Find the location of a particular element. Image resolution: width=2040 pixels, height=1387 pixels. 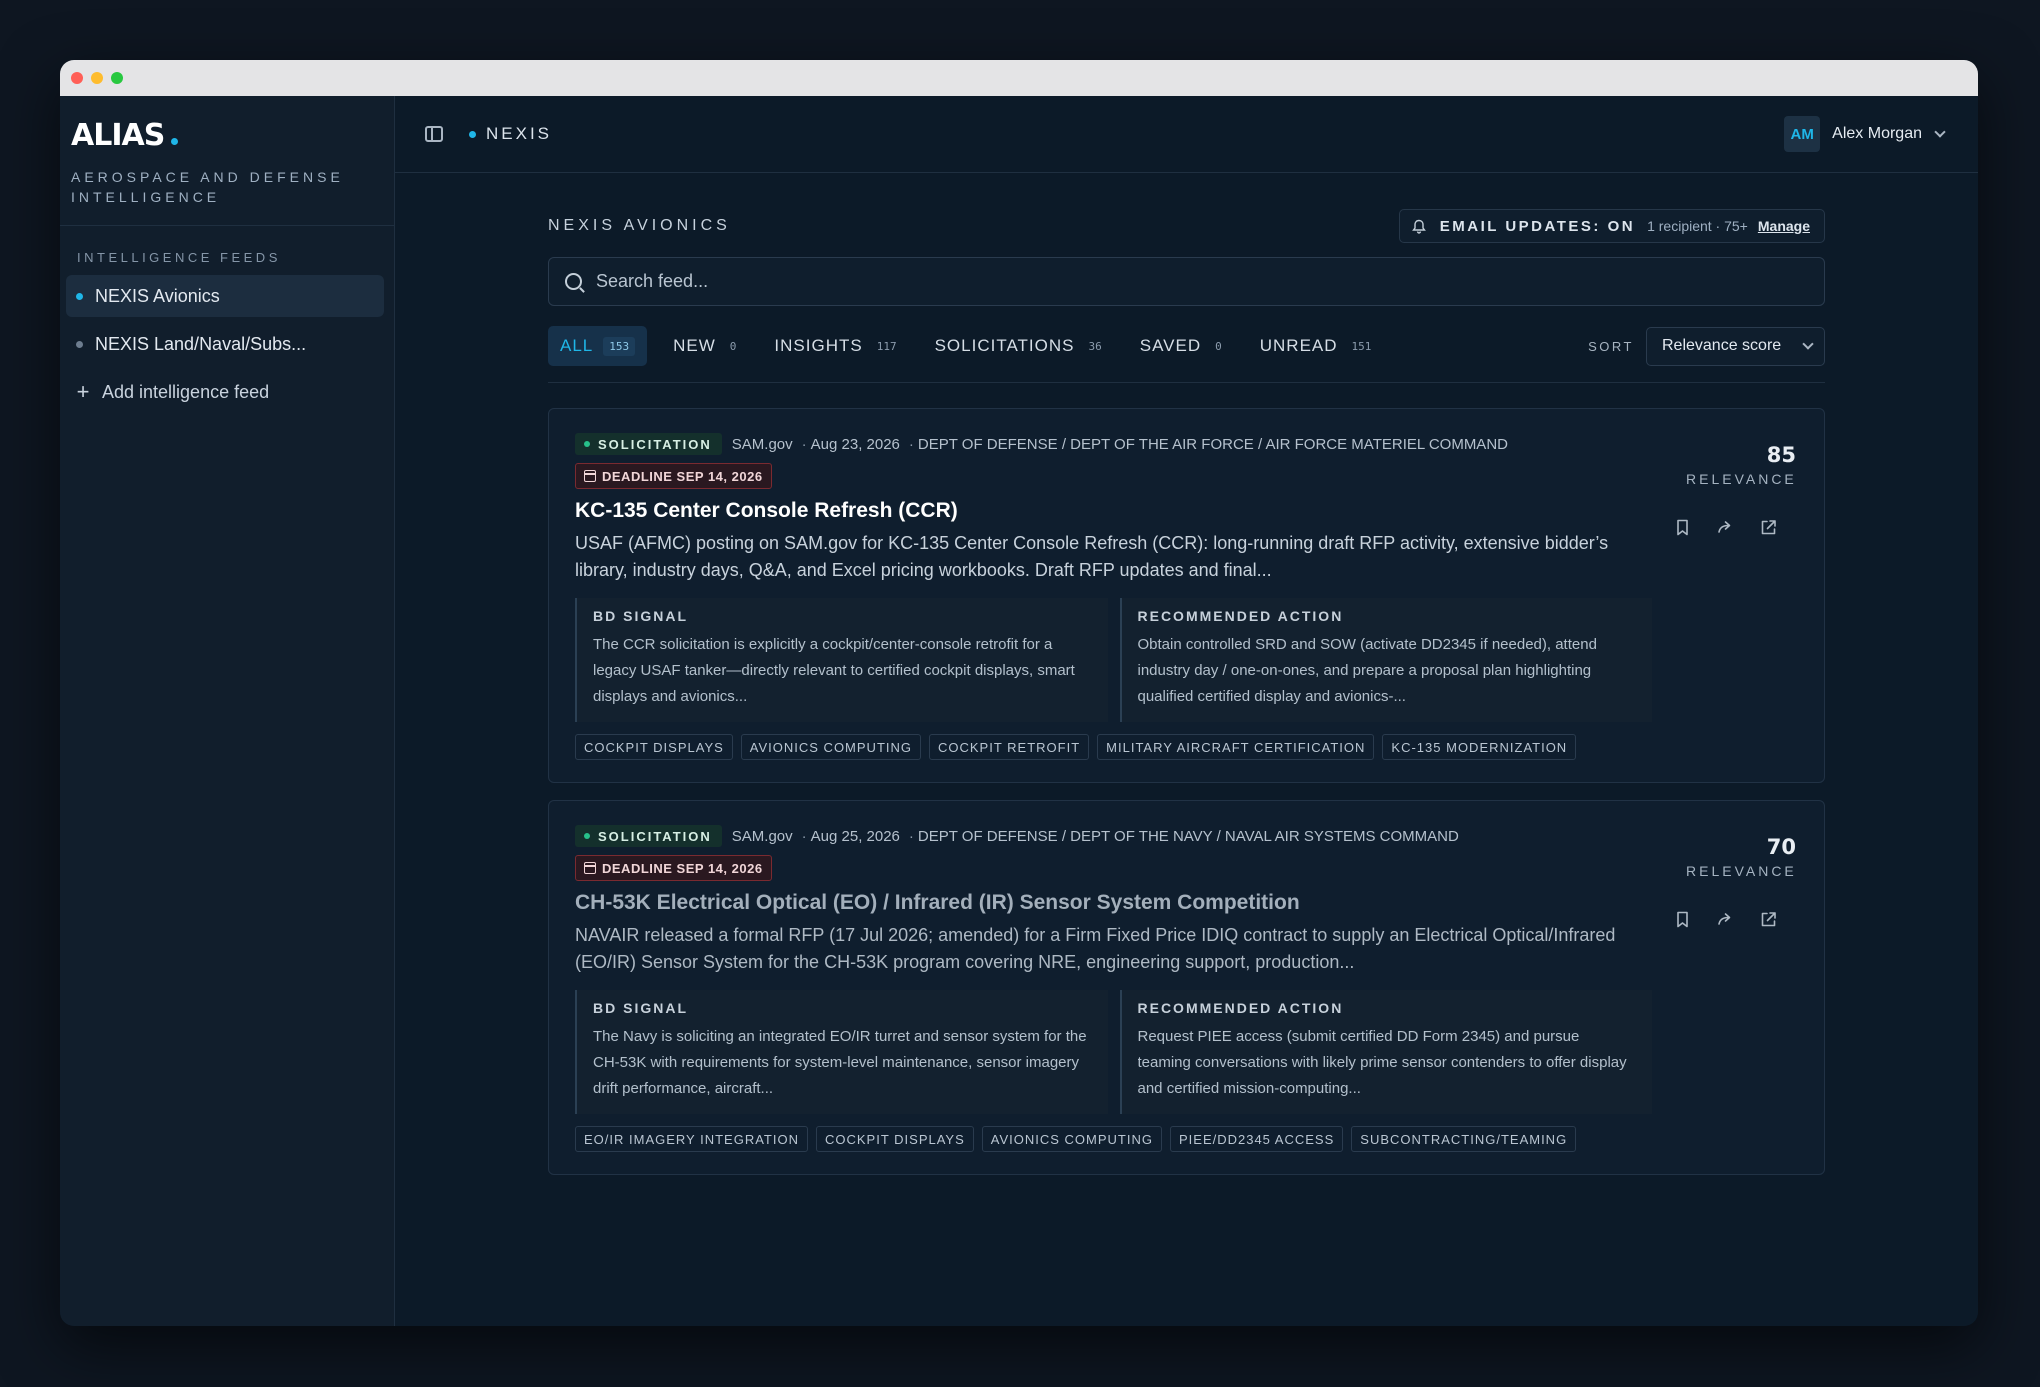

tab-new: NEW 0 is located at coordinates (704, 346).